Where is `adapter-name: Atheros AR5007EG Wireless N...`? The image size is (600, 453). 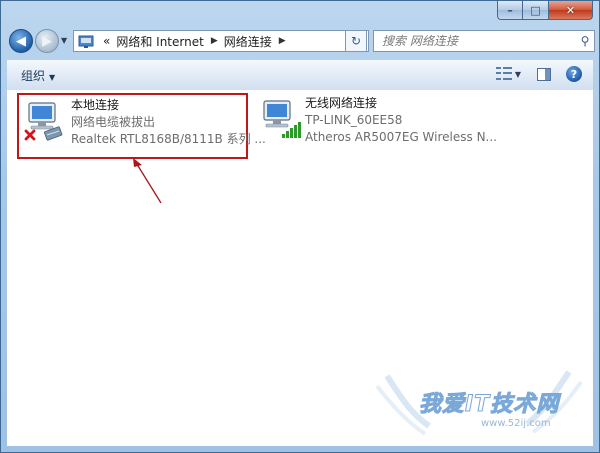 adapter-name: Atheros AR5007EG Wireless N... is located at coordinates (401, 137).